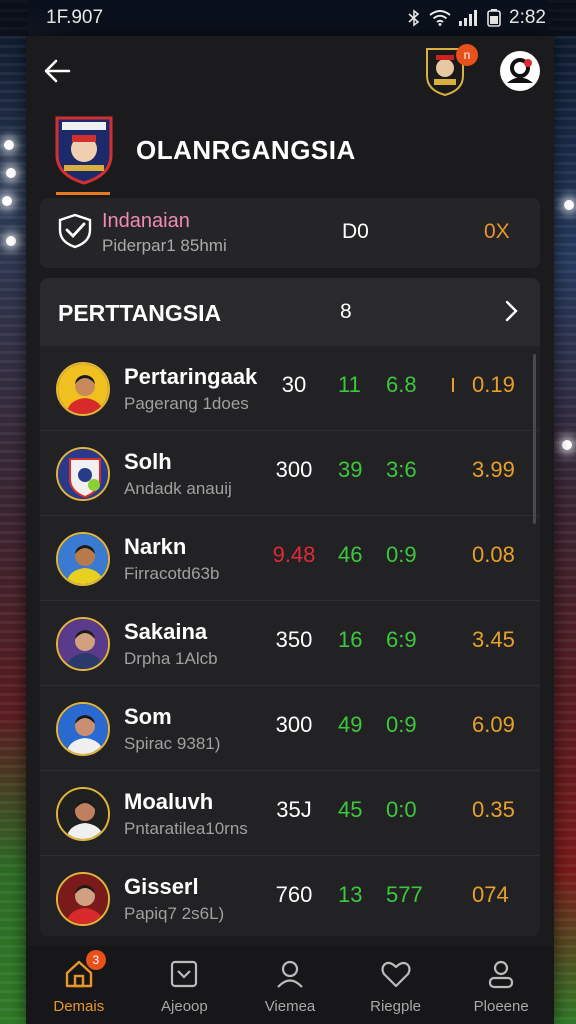 This screenshot has height=1024, width=576. I want to click on club-badge-button: n, so click(451, 70).